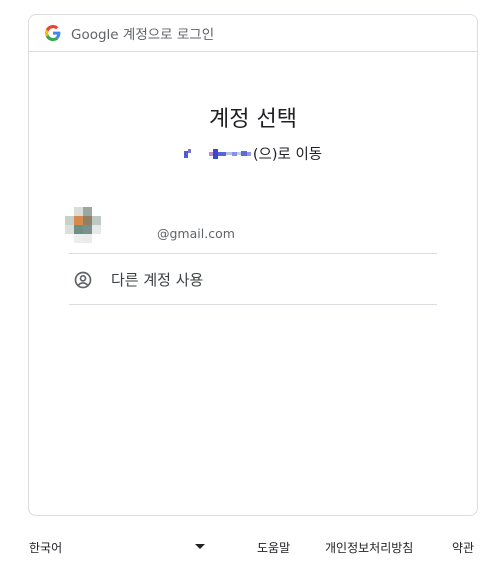  I want to click on privacy-link: 개인정보처리방침, so click(369, 547).